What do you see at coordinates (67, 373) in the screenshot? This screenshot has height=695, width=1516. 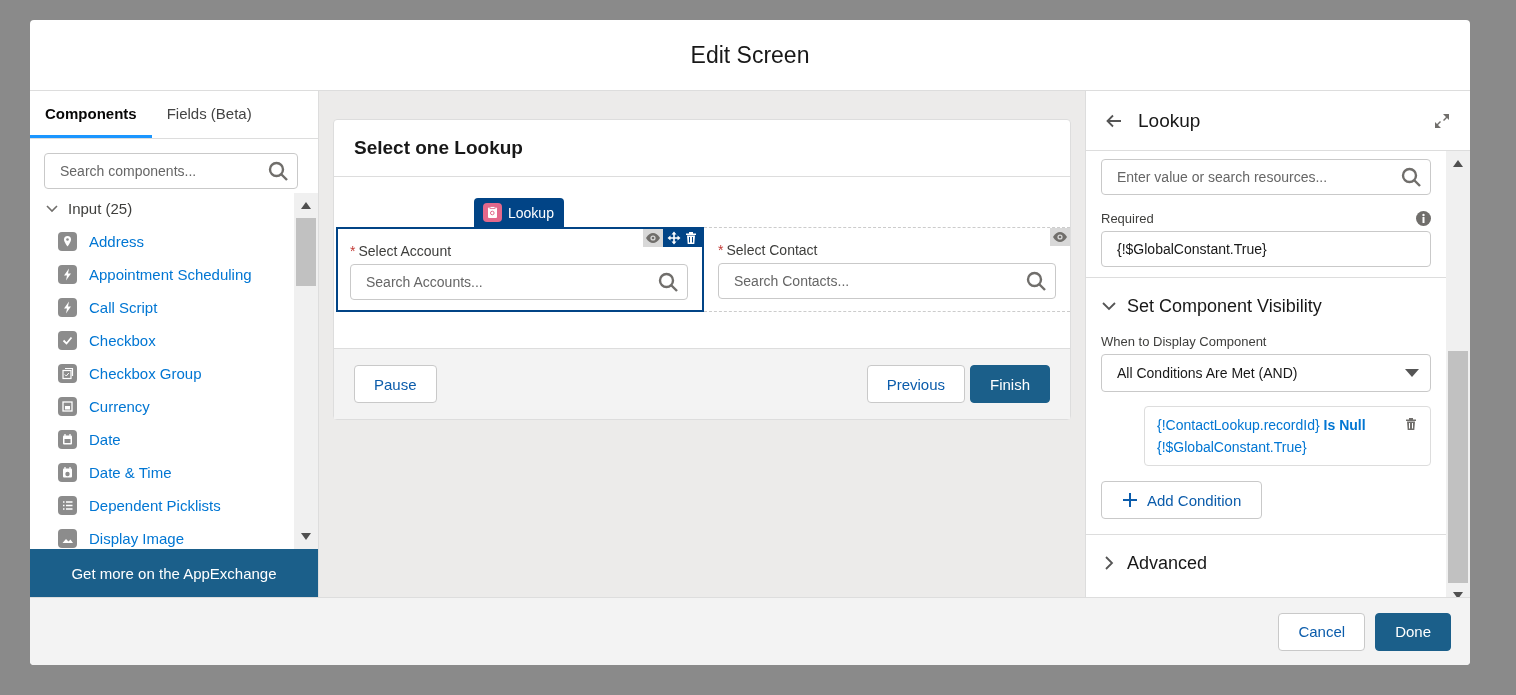 I see `checkbox-group-icon` at bounding box center [67, 373].